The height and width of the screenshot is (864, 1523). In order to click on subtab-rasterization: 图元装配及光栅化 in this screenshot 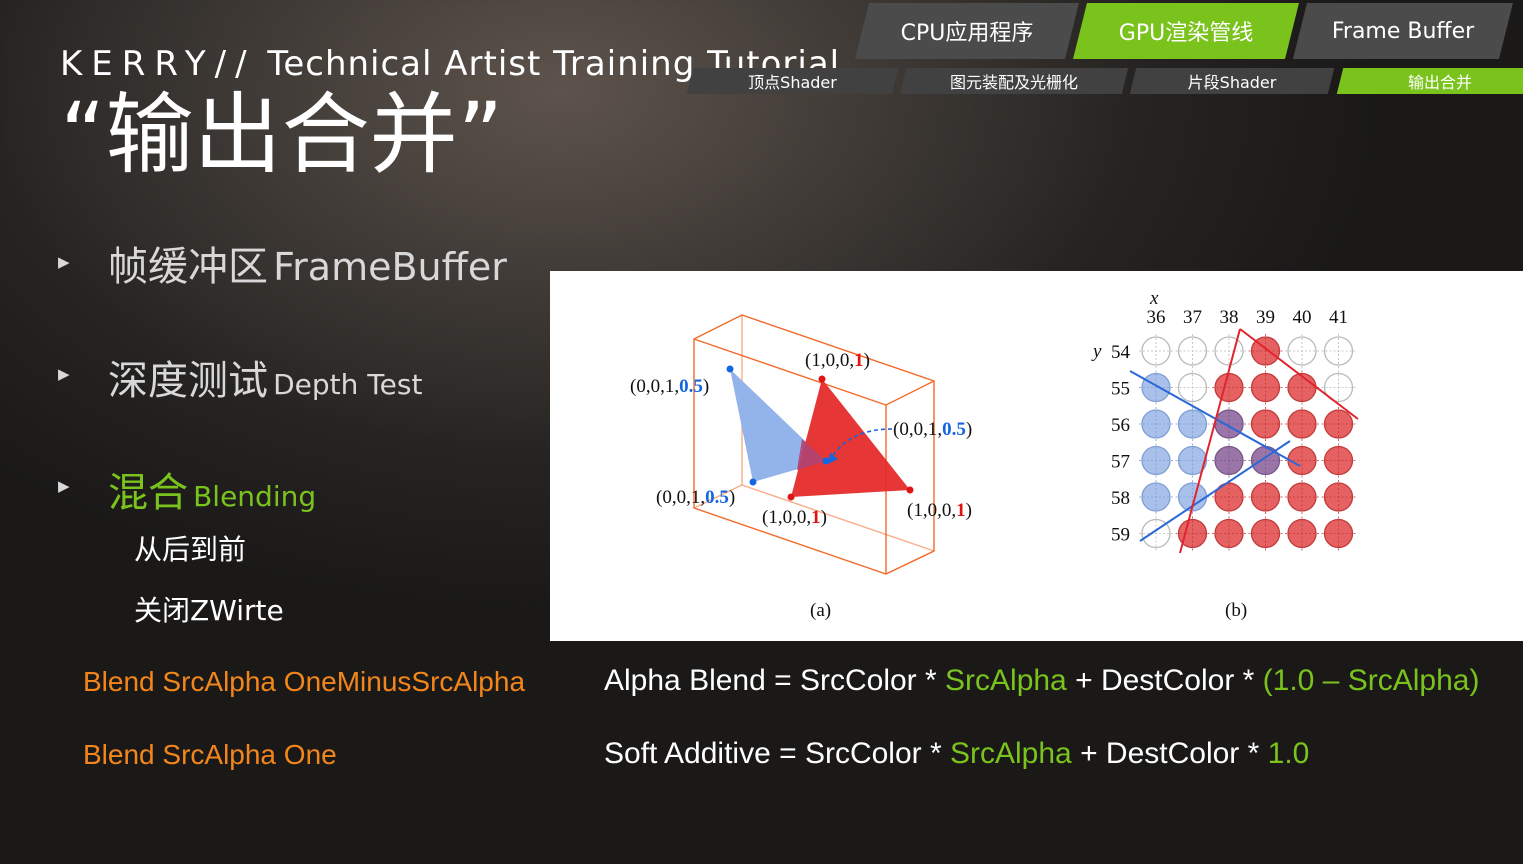, I will do `click(1014, 81)`.